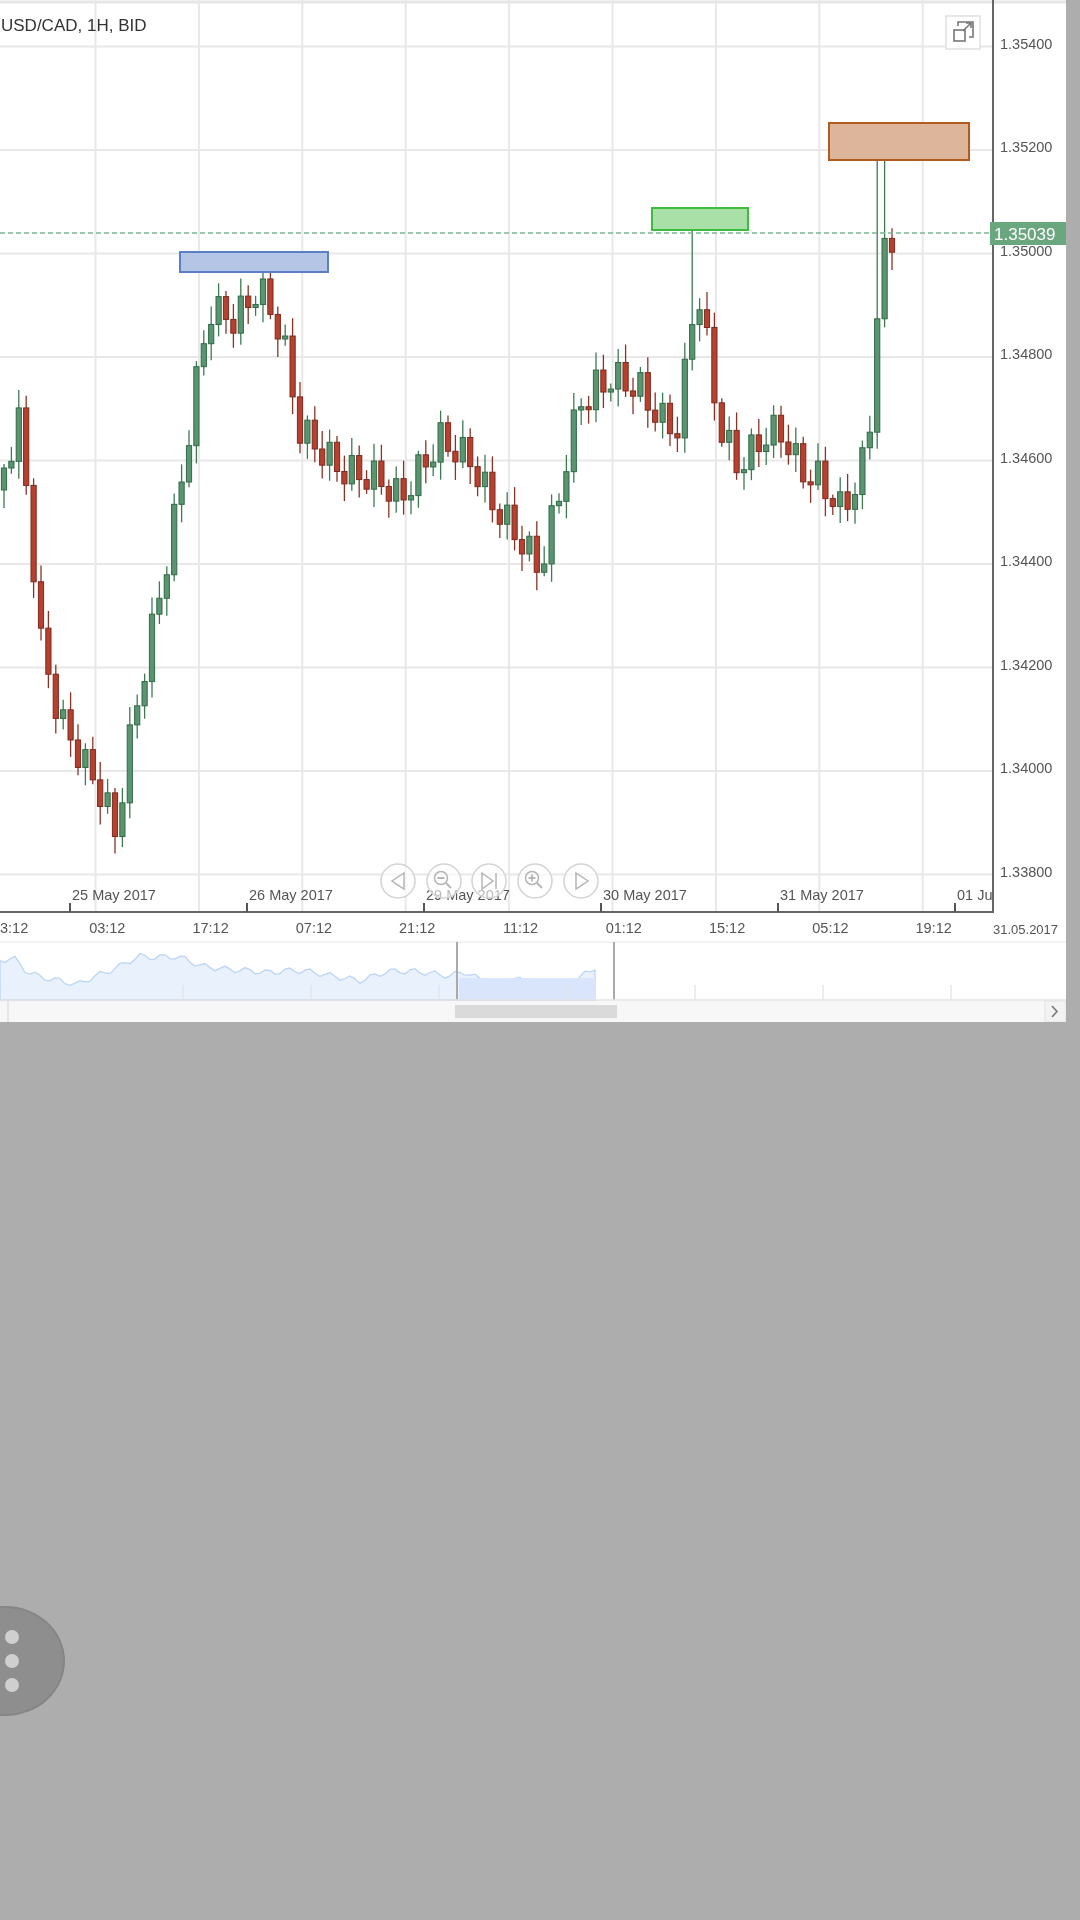 Image resolution: width=1080 pixels, height=1920 pixels. I want to click on current-price-tag: 1.35039, so click(1028, 233).